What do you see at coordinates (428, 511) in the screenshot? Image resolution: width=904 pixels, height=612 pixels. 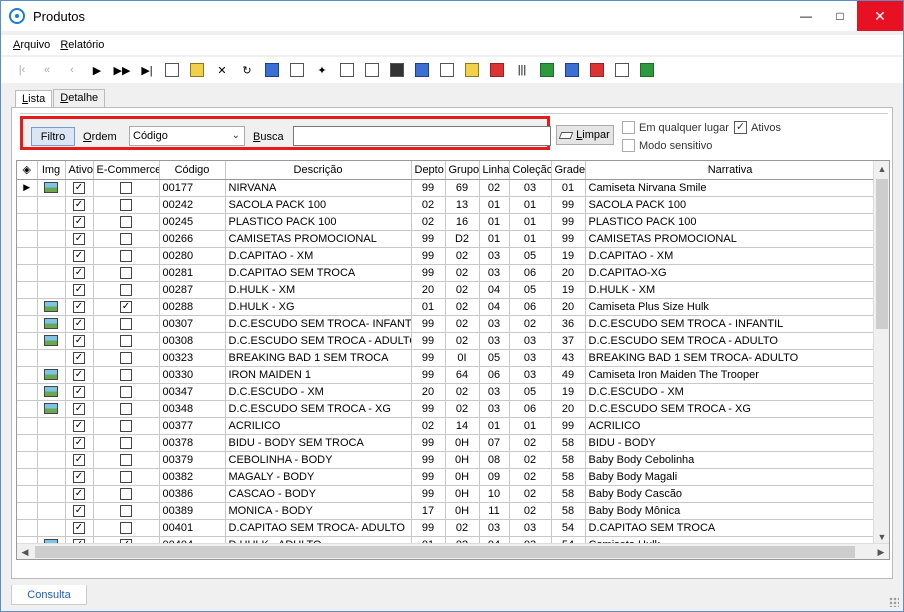 I see `cell-depto: 17` at bounding box center [428, 511].